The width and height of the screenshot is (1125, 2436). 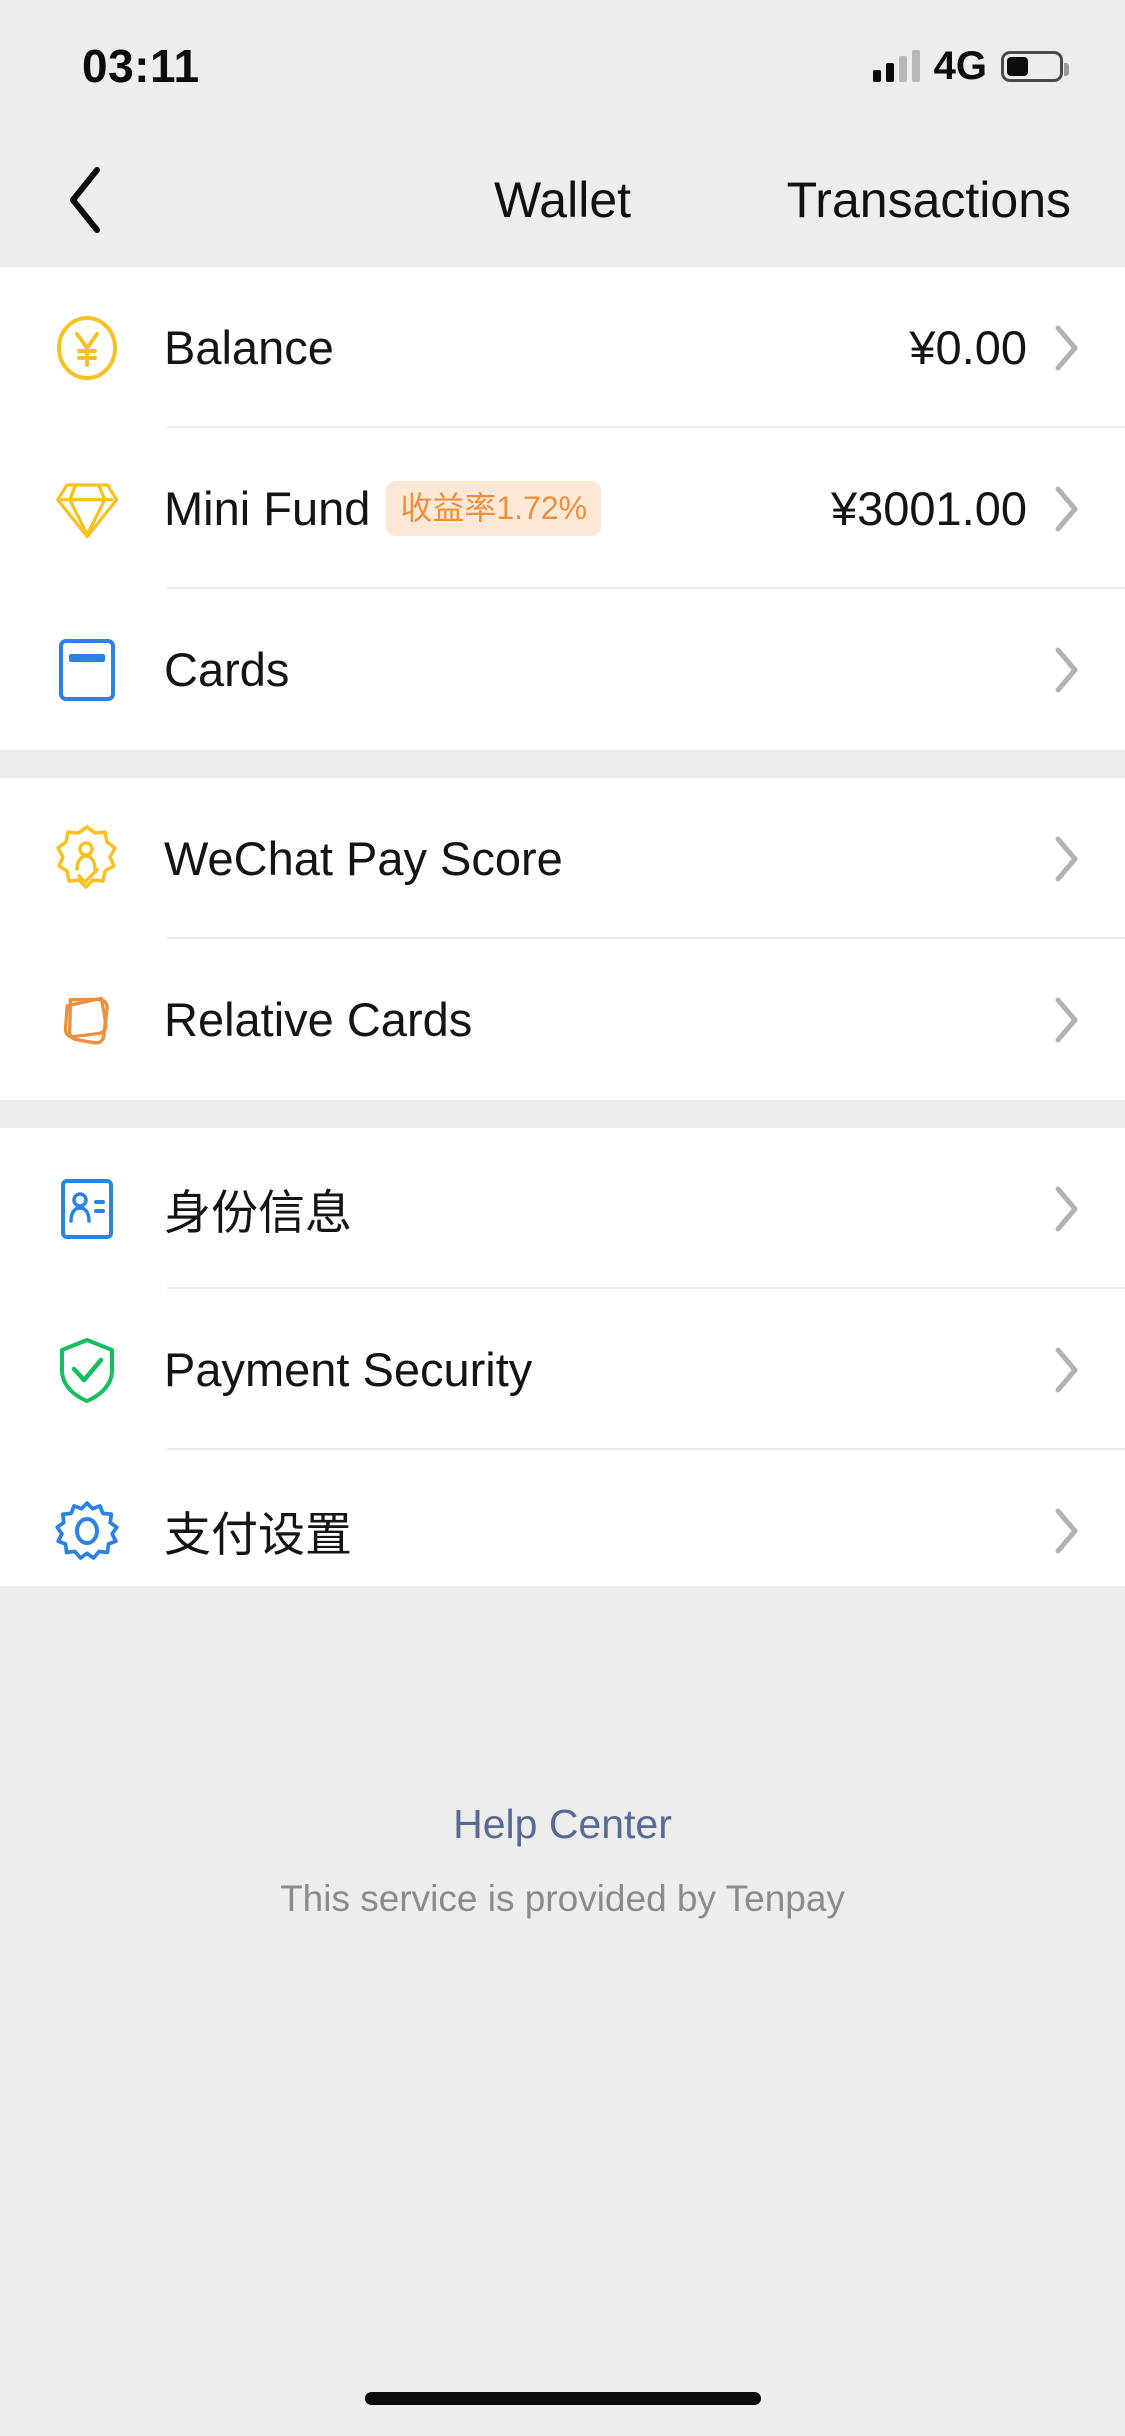 What do you see at coordinates (87, 1531) in the screenshot?
I see `gear-icon` at bounding box center [87, 1531].